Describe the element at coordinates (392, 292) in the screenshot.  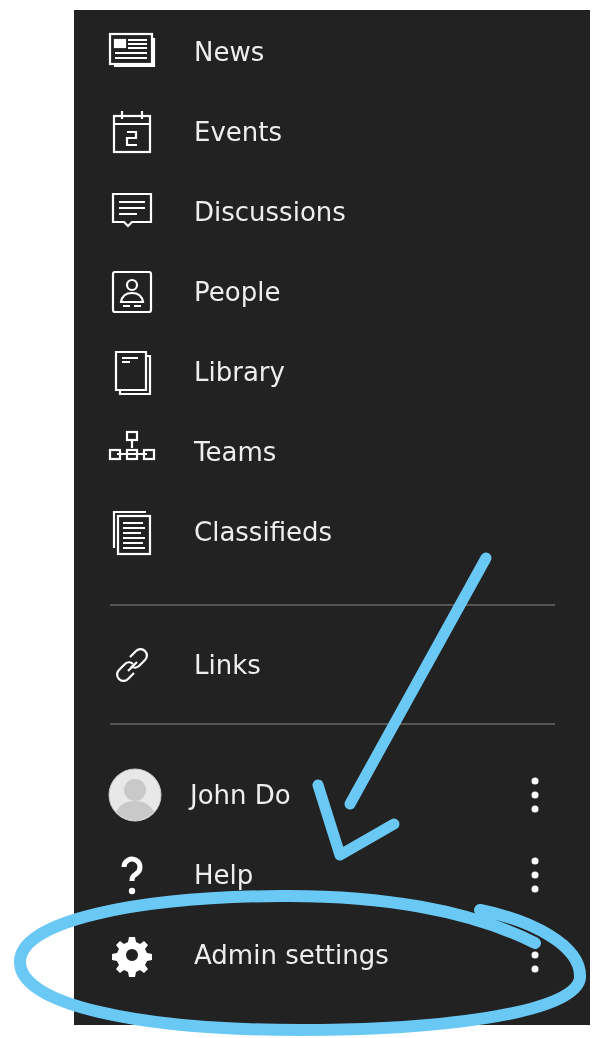
I see `menu-item: People` at that location.